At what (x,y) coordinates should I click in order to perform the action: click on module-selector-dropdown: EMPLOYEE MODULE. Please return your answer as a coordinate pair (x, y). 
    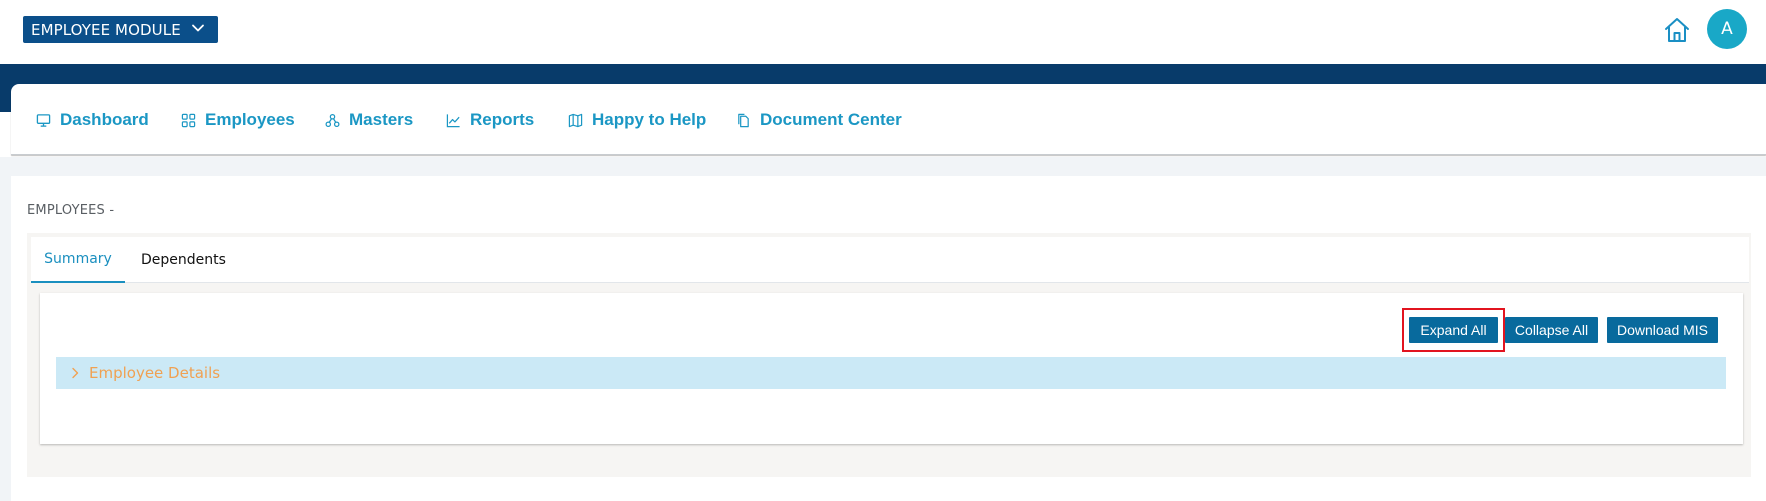
    Looking at the image, I should click on (120, 29).